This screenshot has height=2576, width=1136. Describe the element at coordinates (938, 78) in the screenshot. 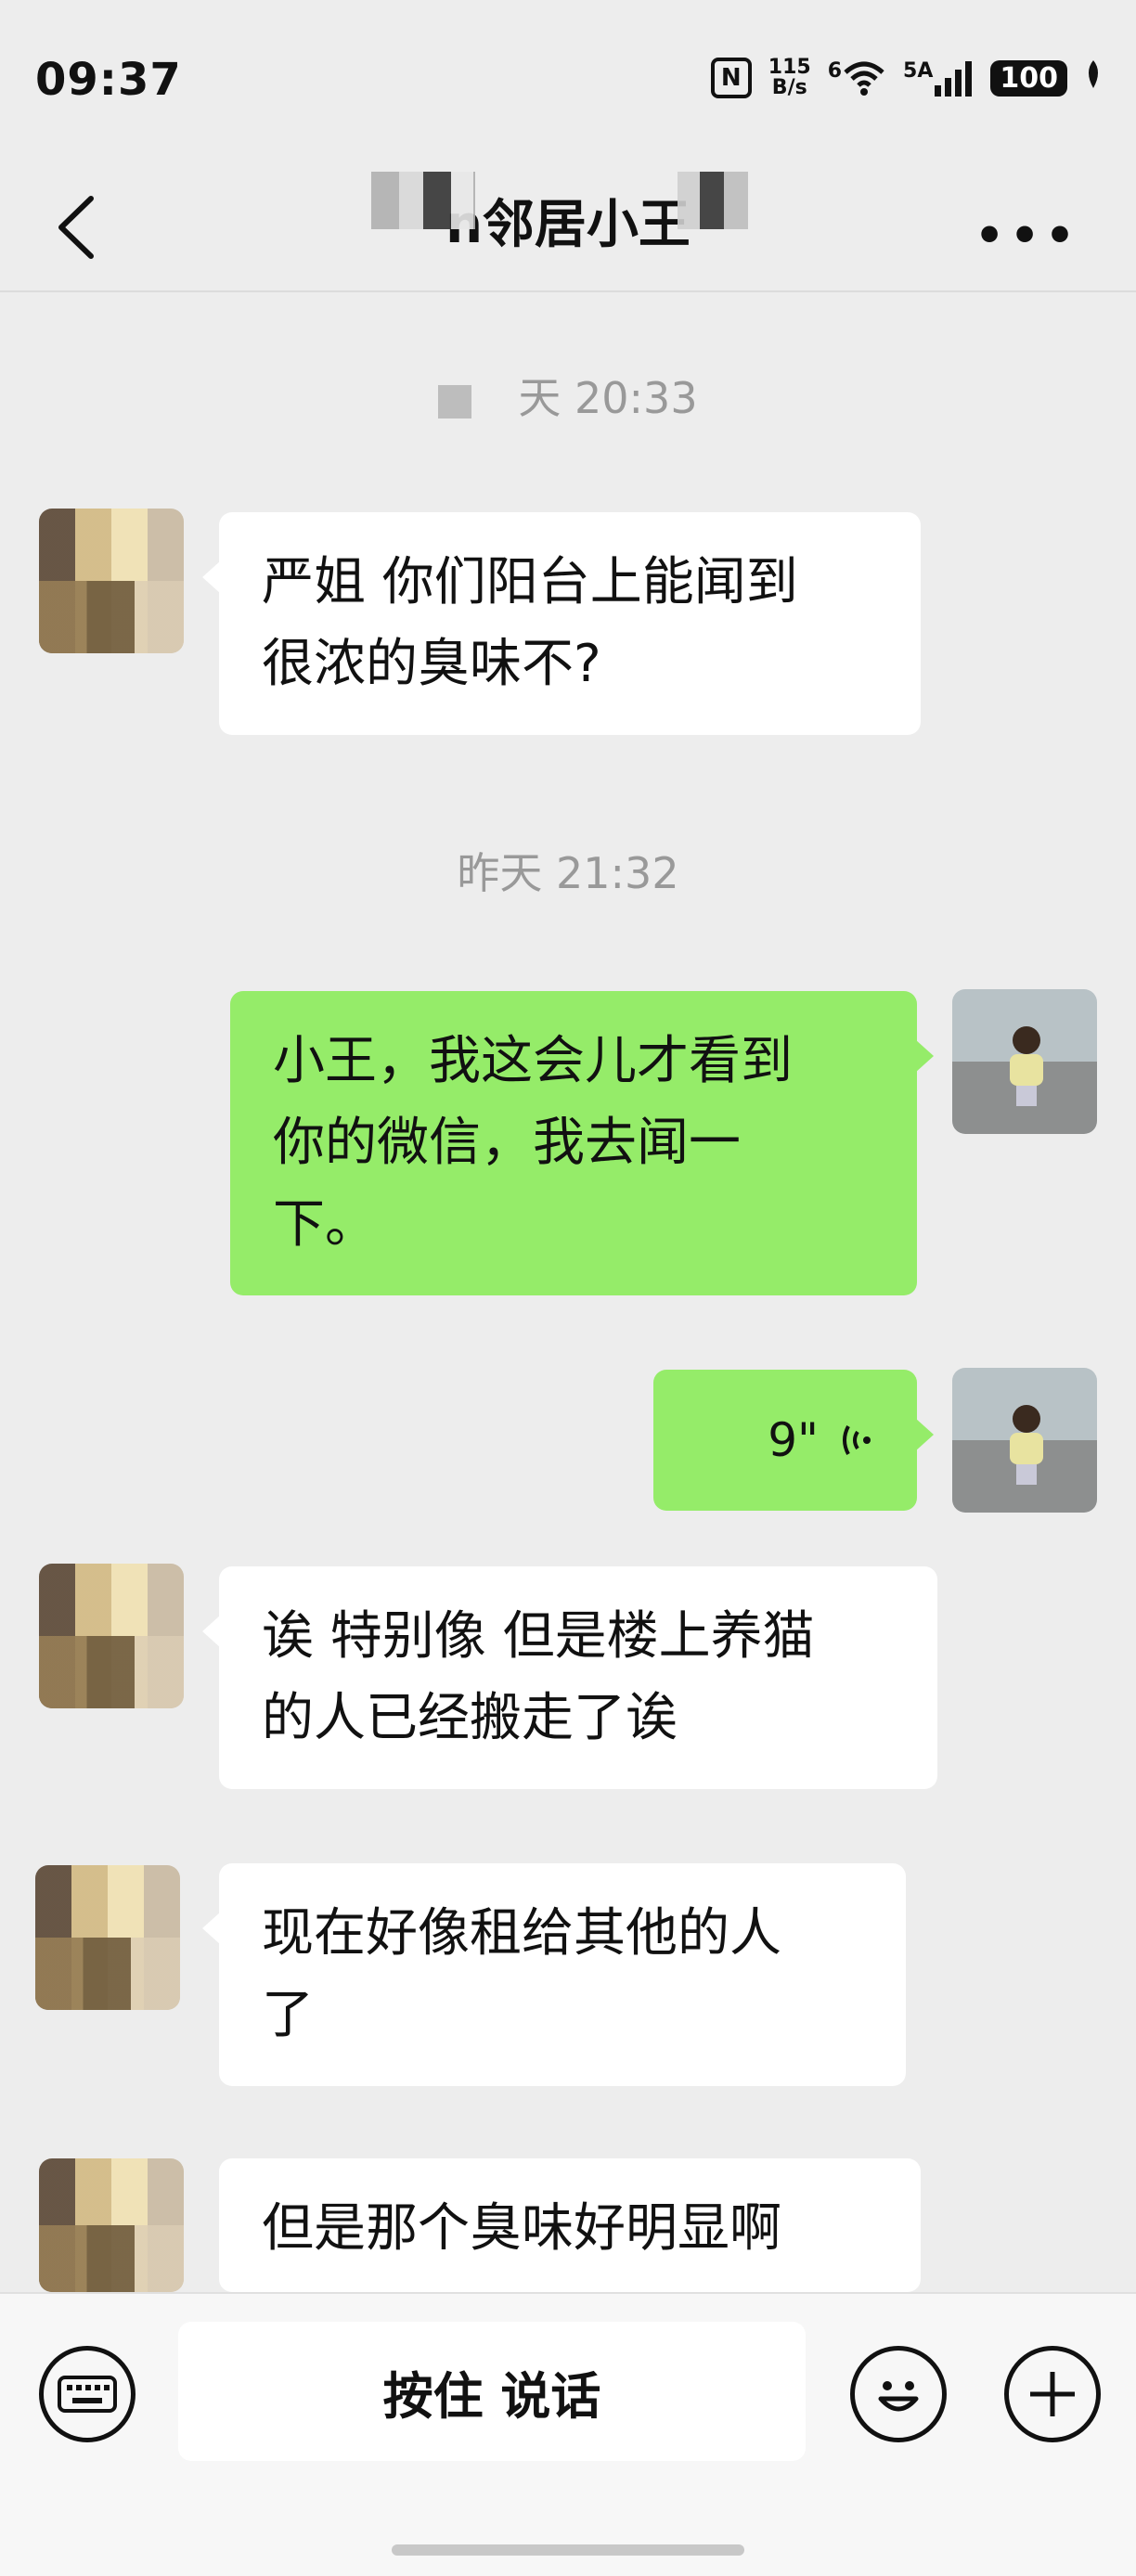

I see `signal-icon: 5A` at that location.